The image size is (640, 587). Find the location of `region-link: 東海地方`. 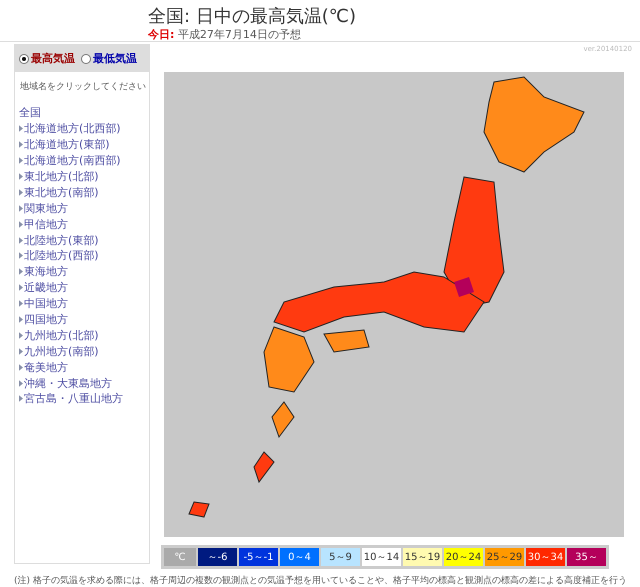

region-link: 東海地方 is located at coordinates (46, 272).